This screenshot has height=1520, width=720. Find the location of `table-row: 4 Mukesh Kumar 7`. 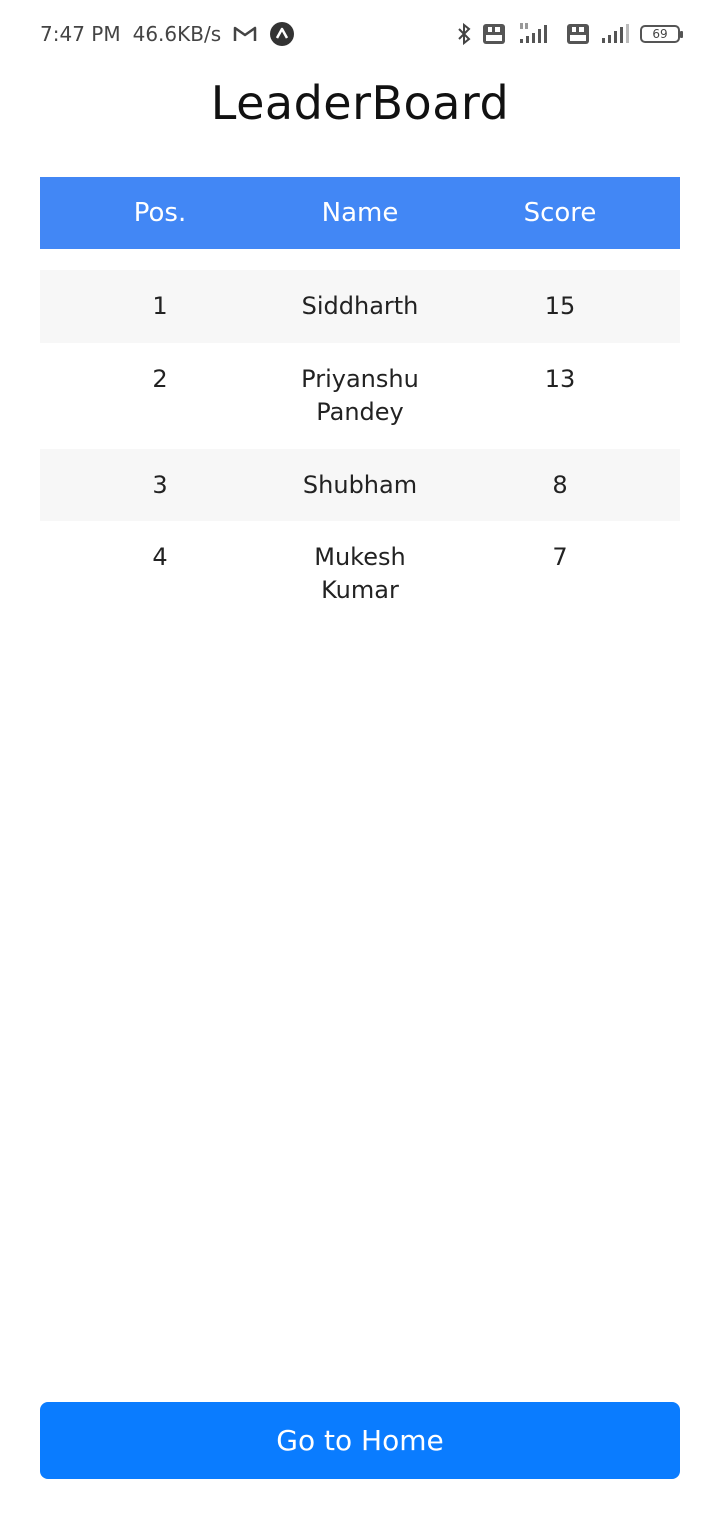

table-row: 4 Mukesh Kumar 7 is located at coordinates (360, 562).